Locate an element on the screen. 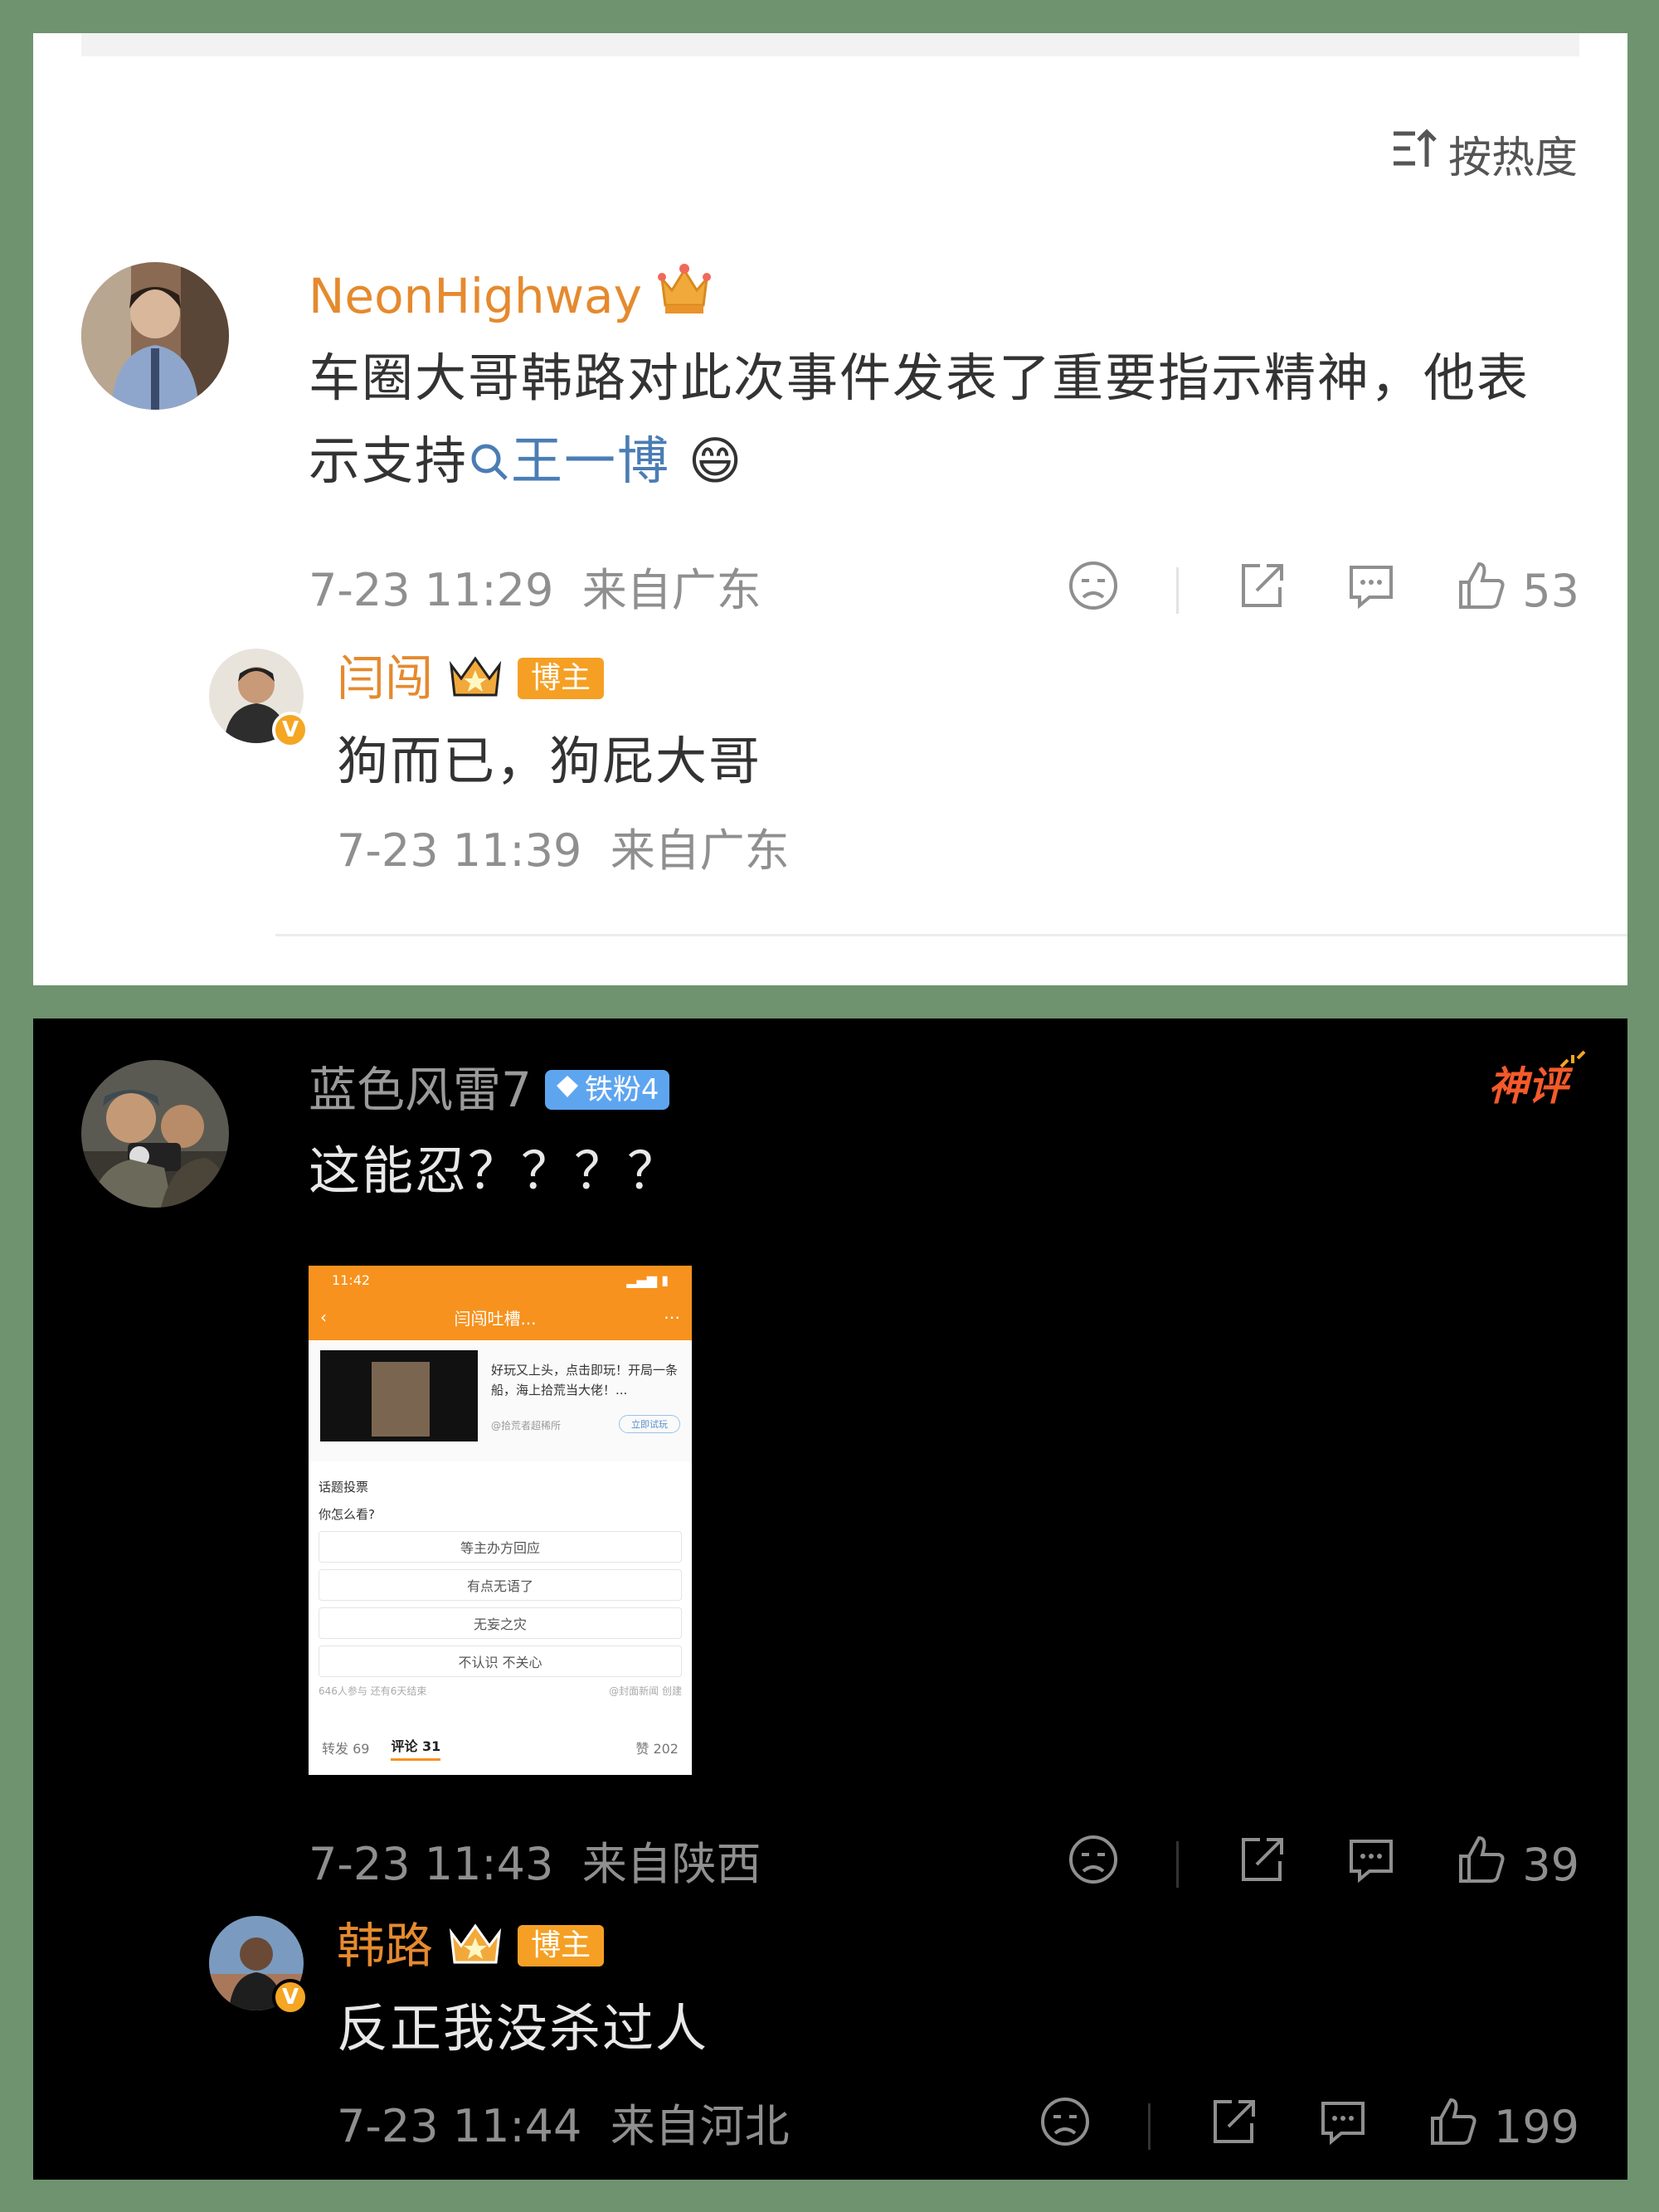 This screenshot has height=2212, width=1659. host-badge: 博主 is located at coordinates (561, 678).